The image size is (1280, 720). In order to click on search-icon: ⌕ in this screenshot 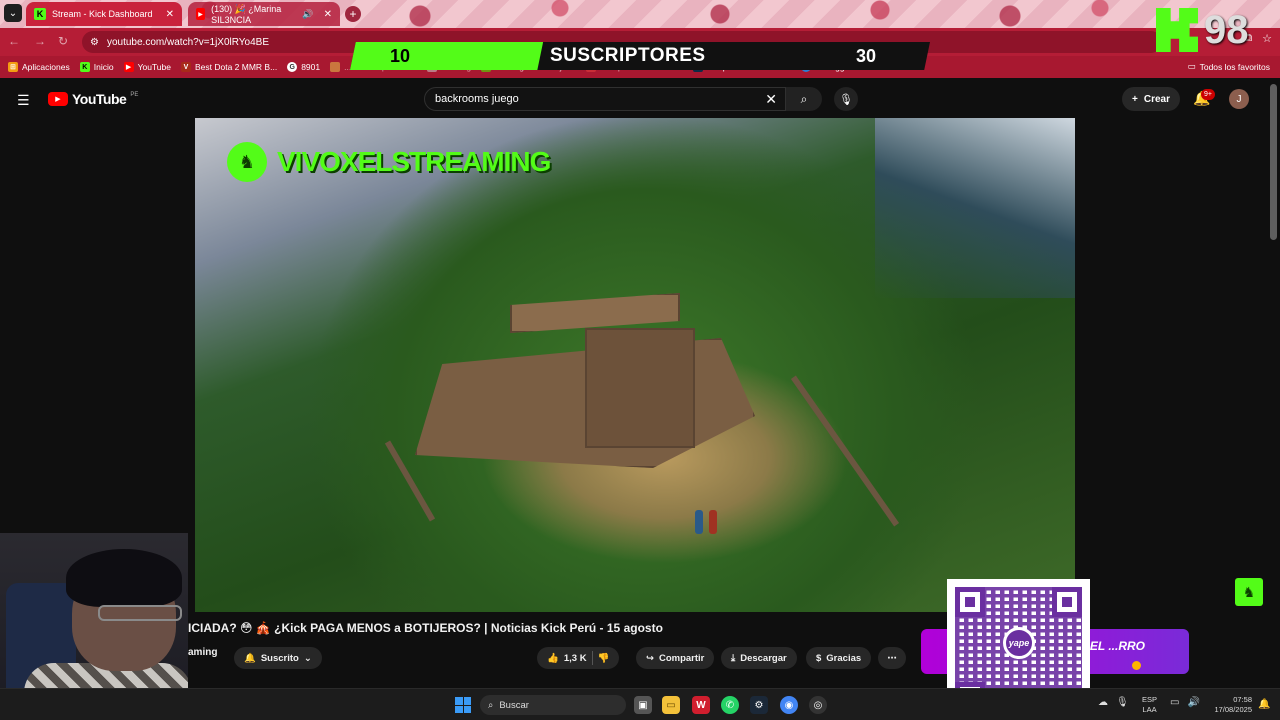, I will do `click(804, 98)`.